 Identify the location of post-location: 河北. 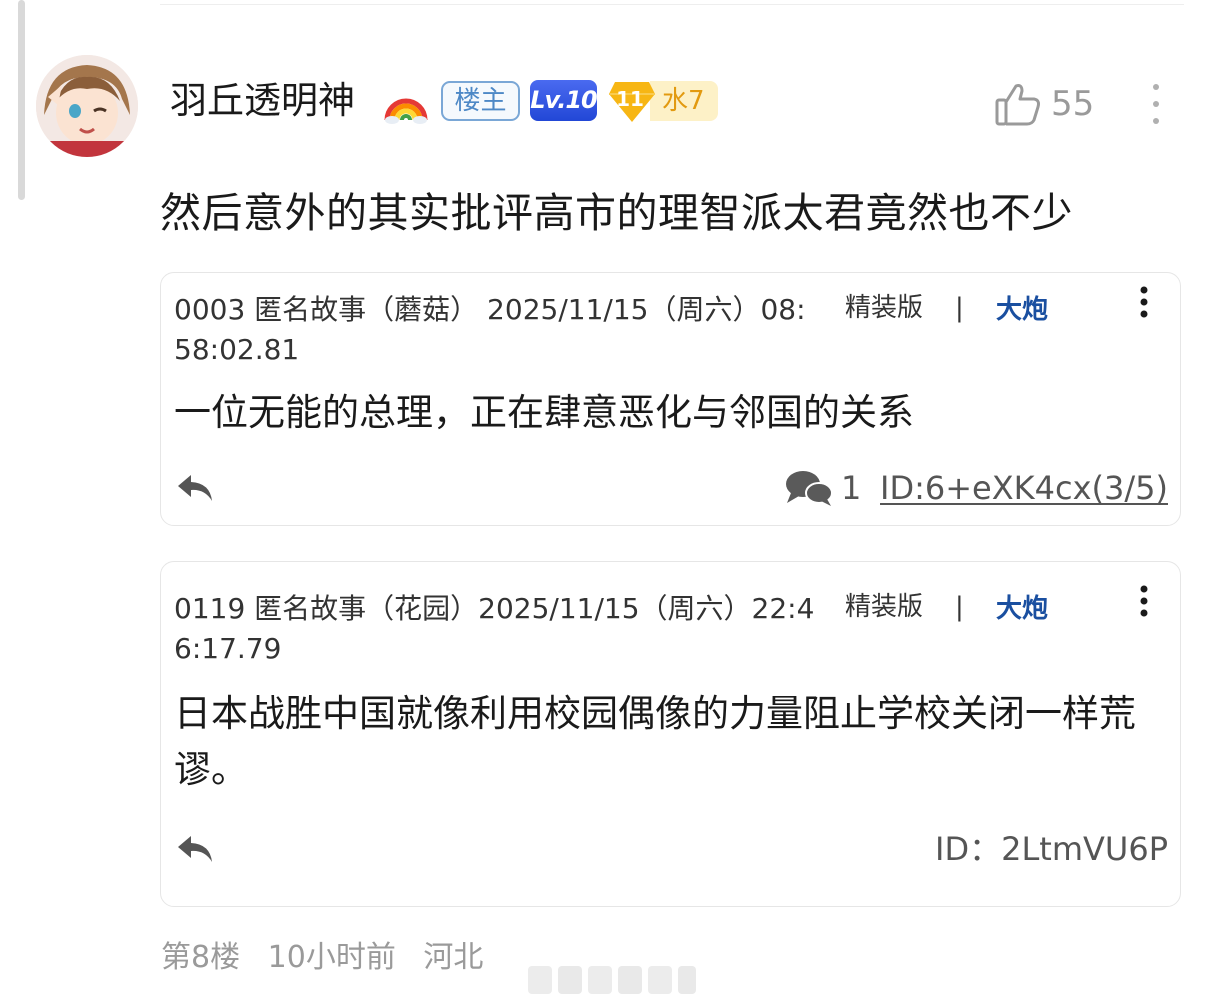
(453, 957).